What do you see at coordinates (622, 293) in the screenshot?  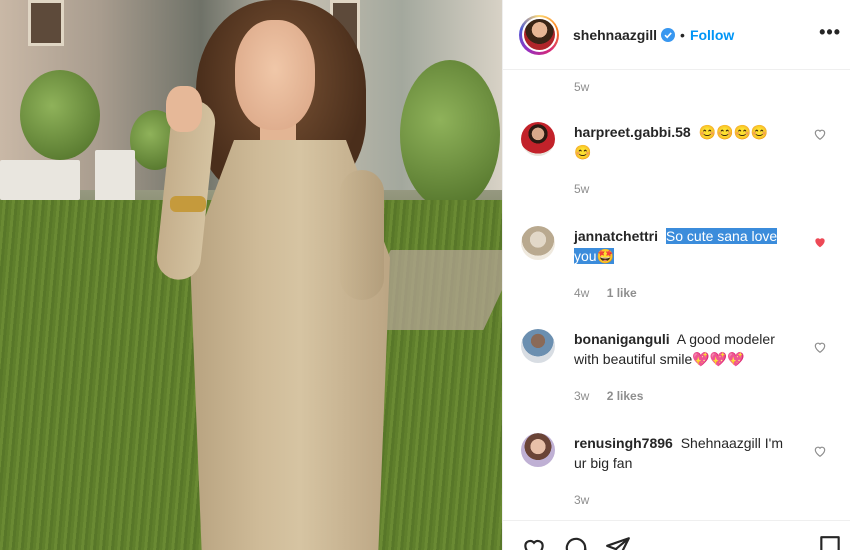 I see `comment-like-count: 1 like` at bounding box center [622, 293].